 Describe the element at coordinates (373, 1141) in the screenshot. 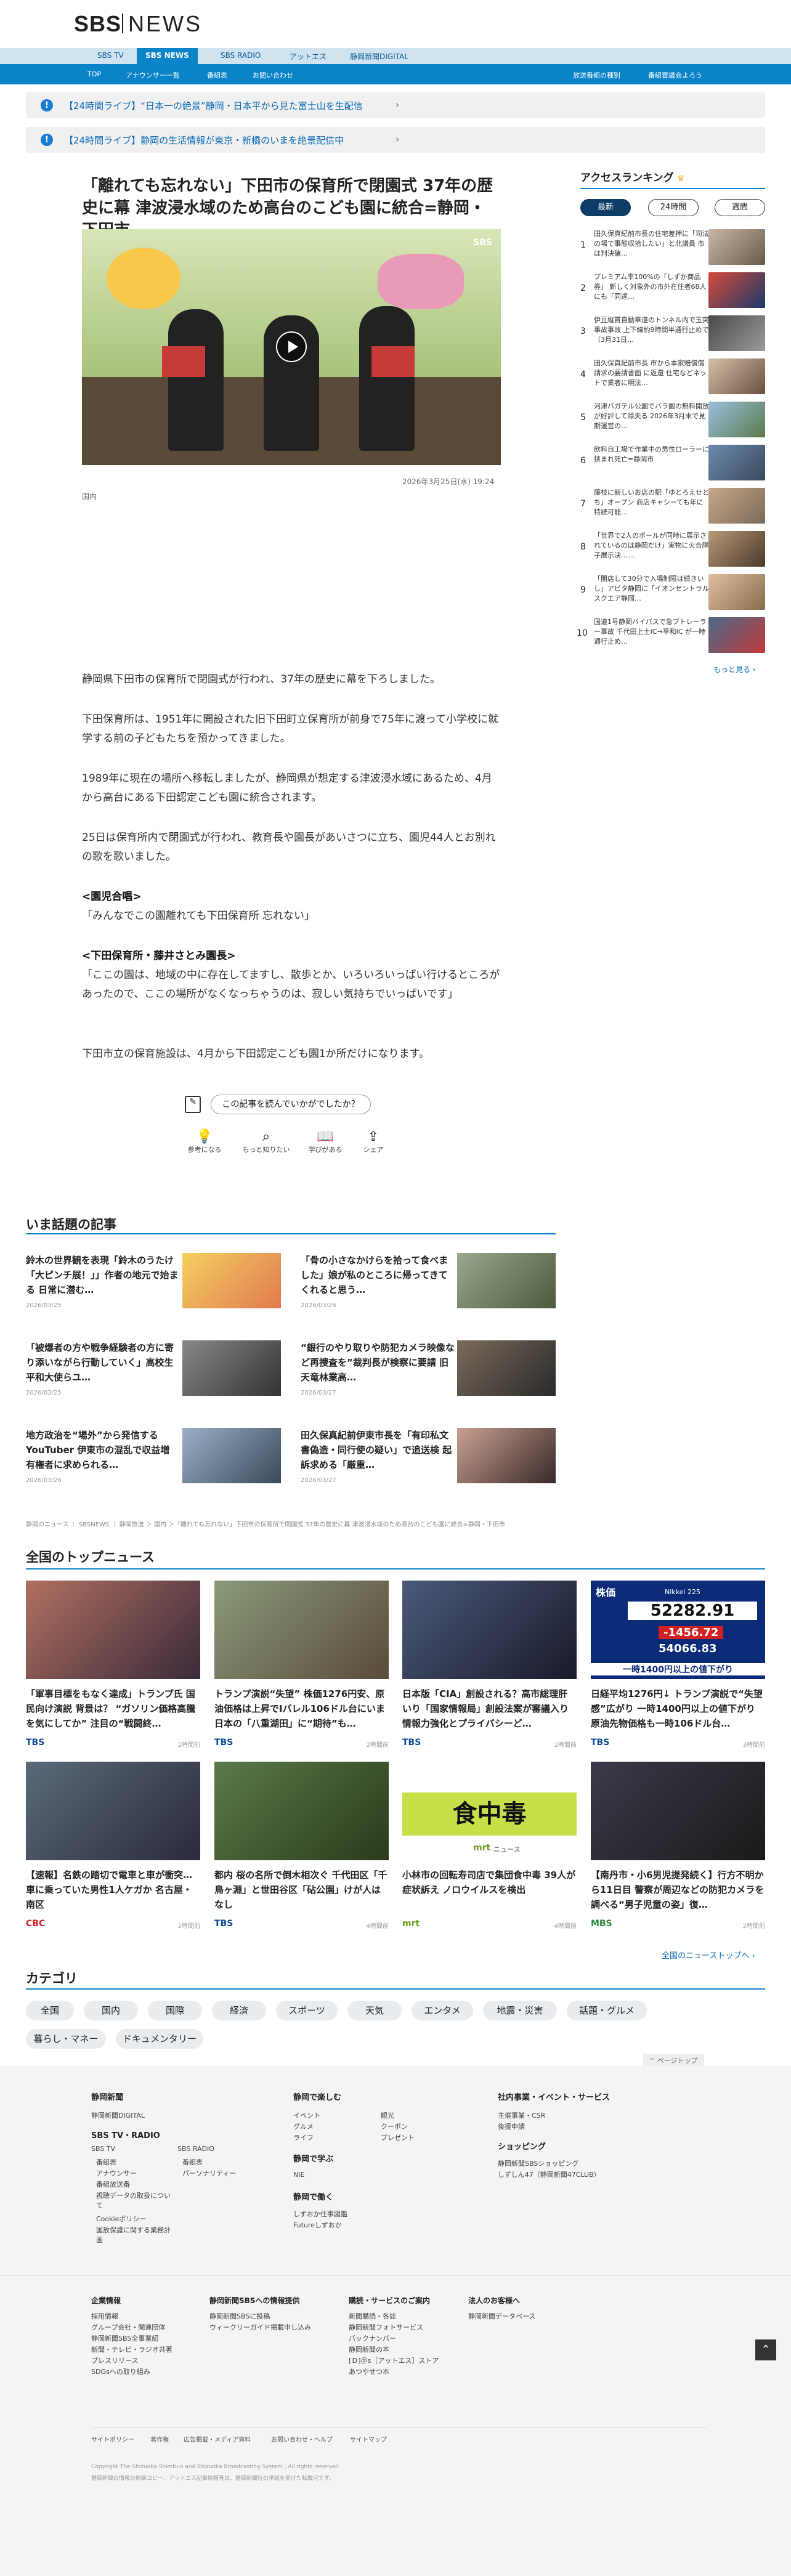

I see `reaction-share: ⇪ シェア` at that location.